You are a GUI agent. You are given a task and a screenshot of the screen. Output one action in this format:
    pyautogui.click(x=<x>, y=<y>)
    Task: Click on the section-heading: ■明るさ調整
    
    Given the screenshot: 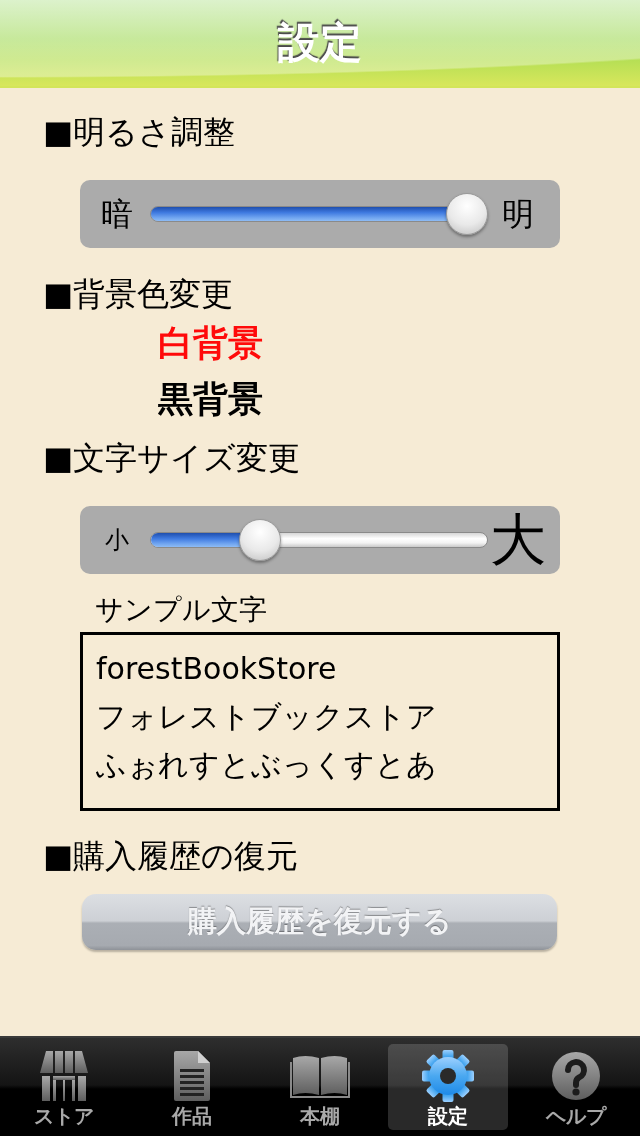 What is the action you would take?
    pyautogui.click(x=139, y=132)
    